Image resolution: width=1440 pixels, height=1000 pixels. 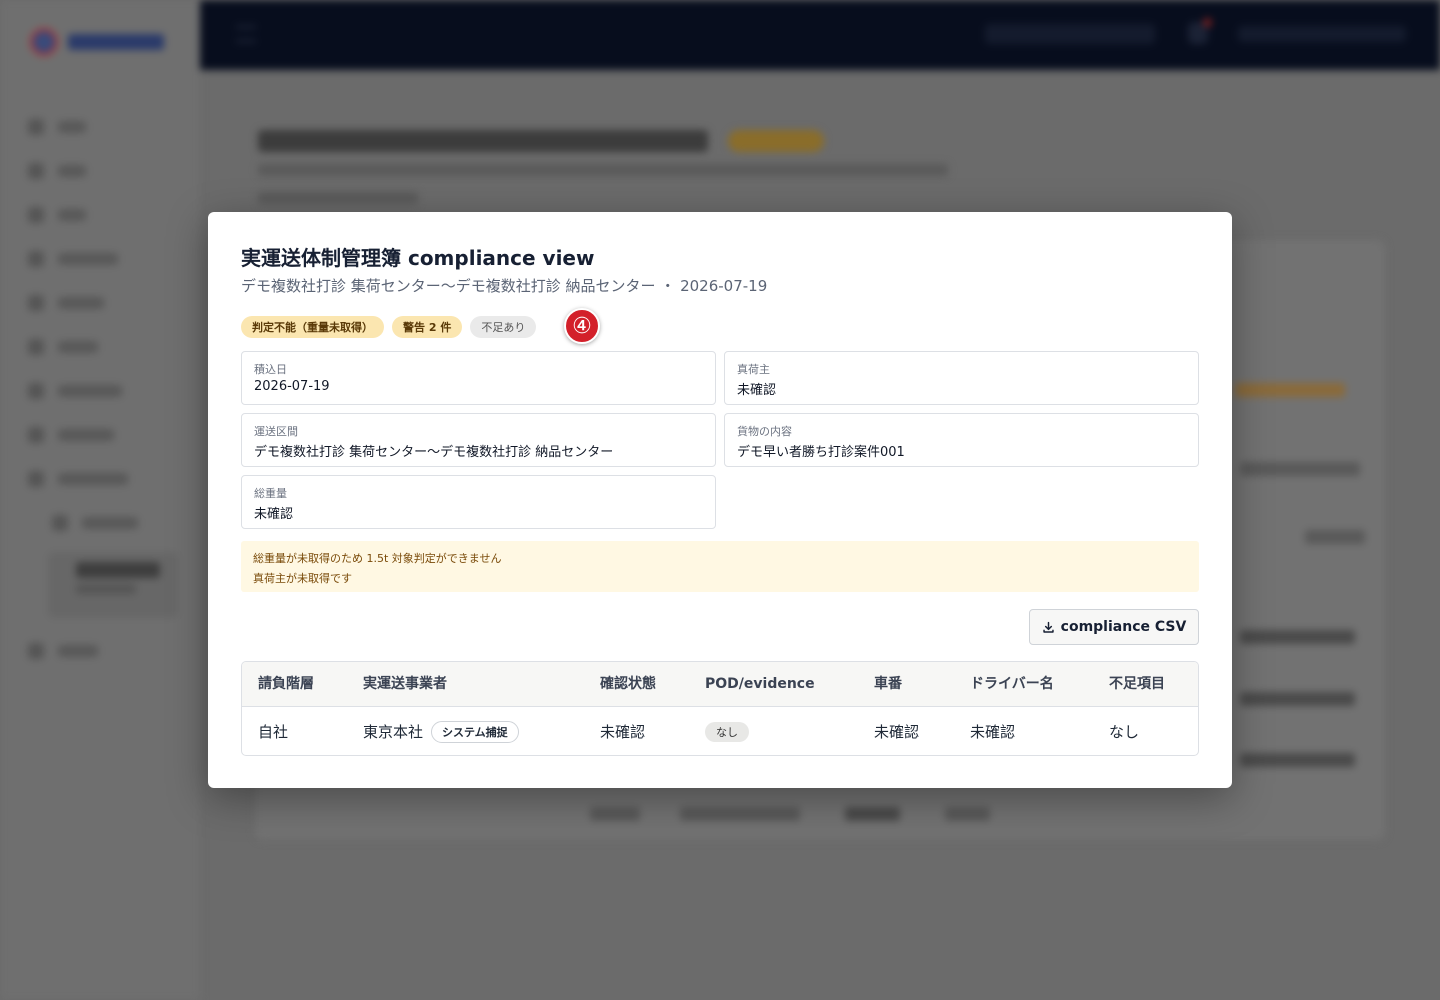 What do you see at coordinates (961, 440) in the screenshot?
I see `field-cargo: 貨物の内容 デモ早い者勝ち打診案件001` at bounding box center [961, 440].